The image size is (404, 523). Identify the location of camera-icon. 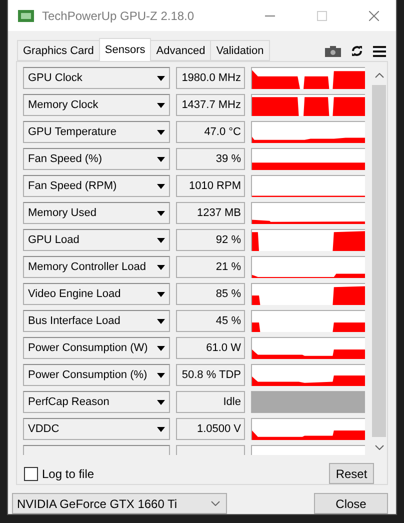
(333, 51).